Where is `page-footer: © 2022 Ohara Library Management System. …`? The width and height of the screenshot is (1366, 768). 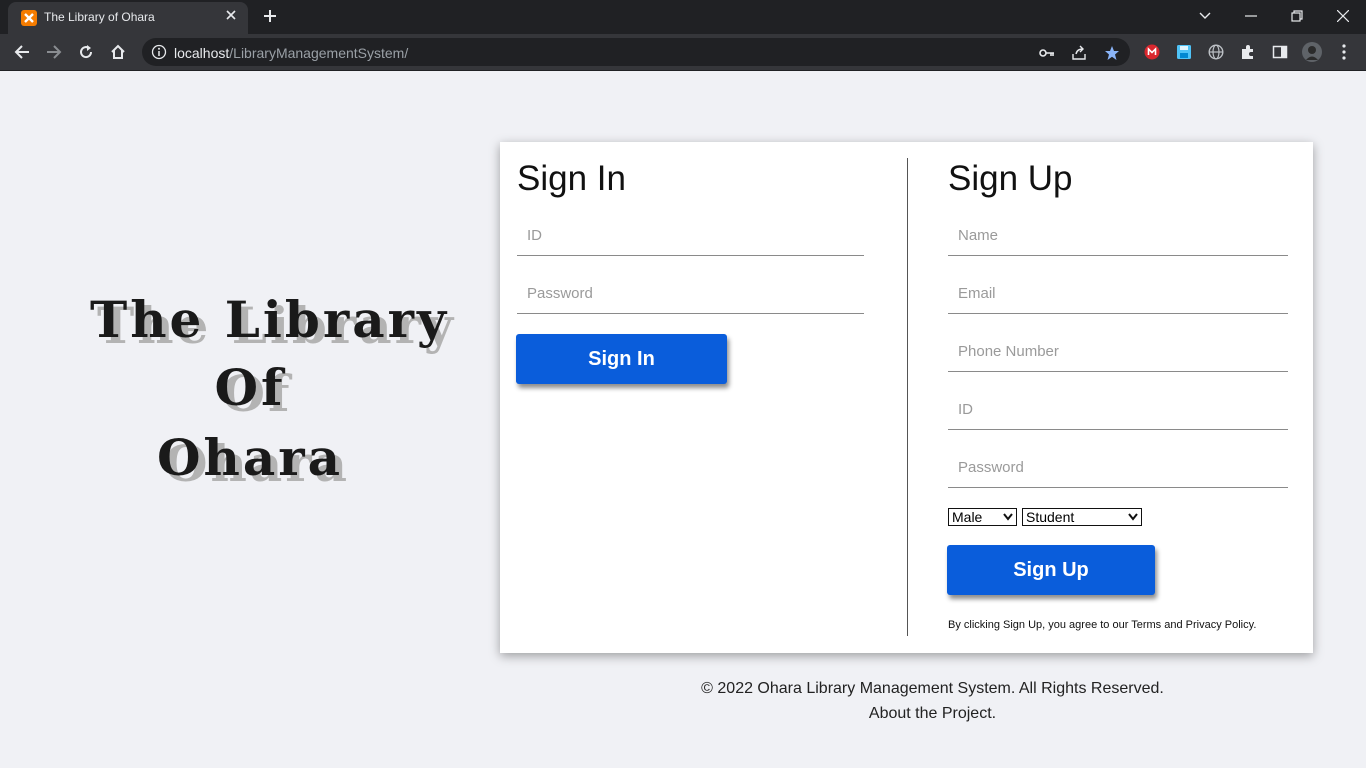
page-footer: © 2022 Ohara Library Management System. … is located at coordinates (932, 701).